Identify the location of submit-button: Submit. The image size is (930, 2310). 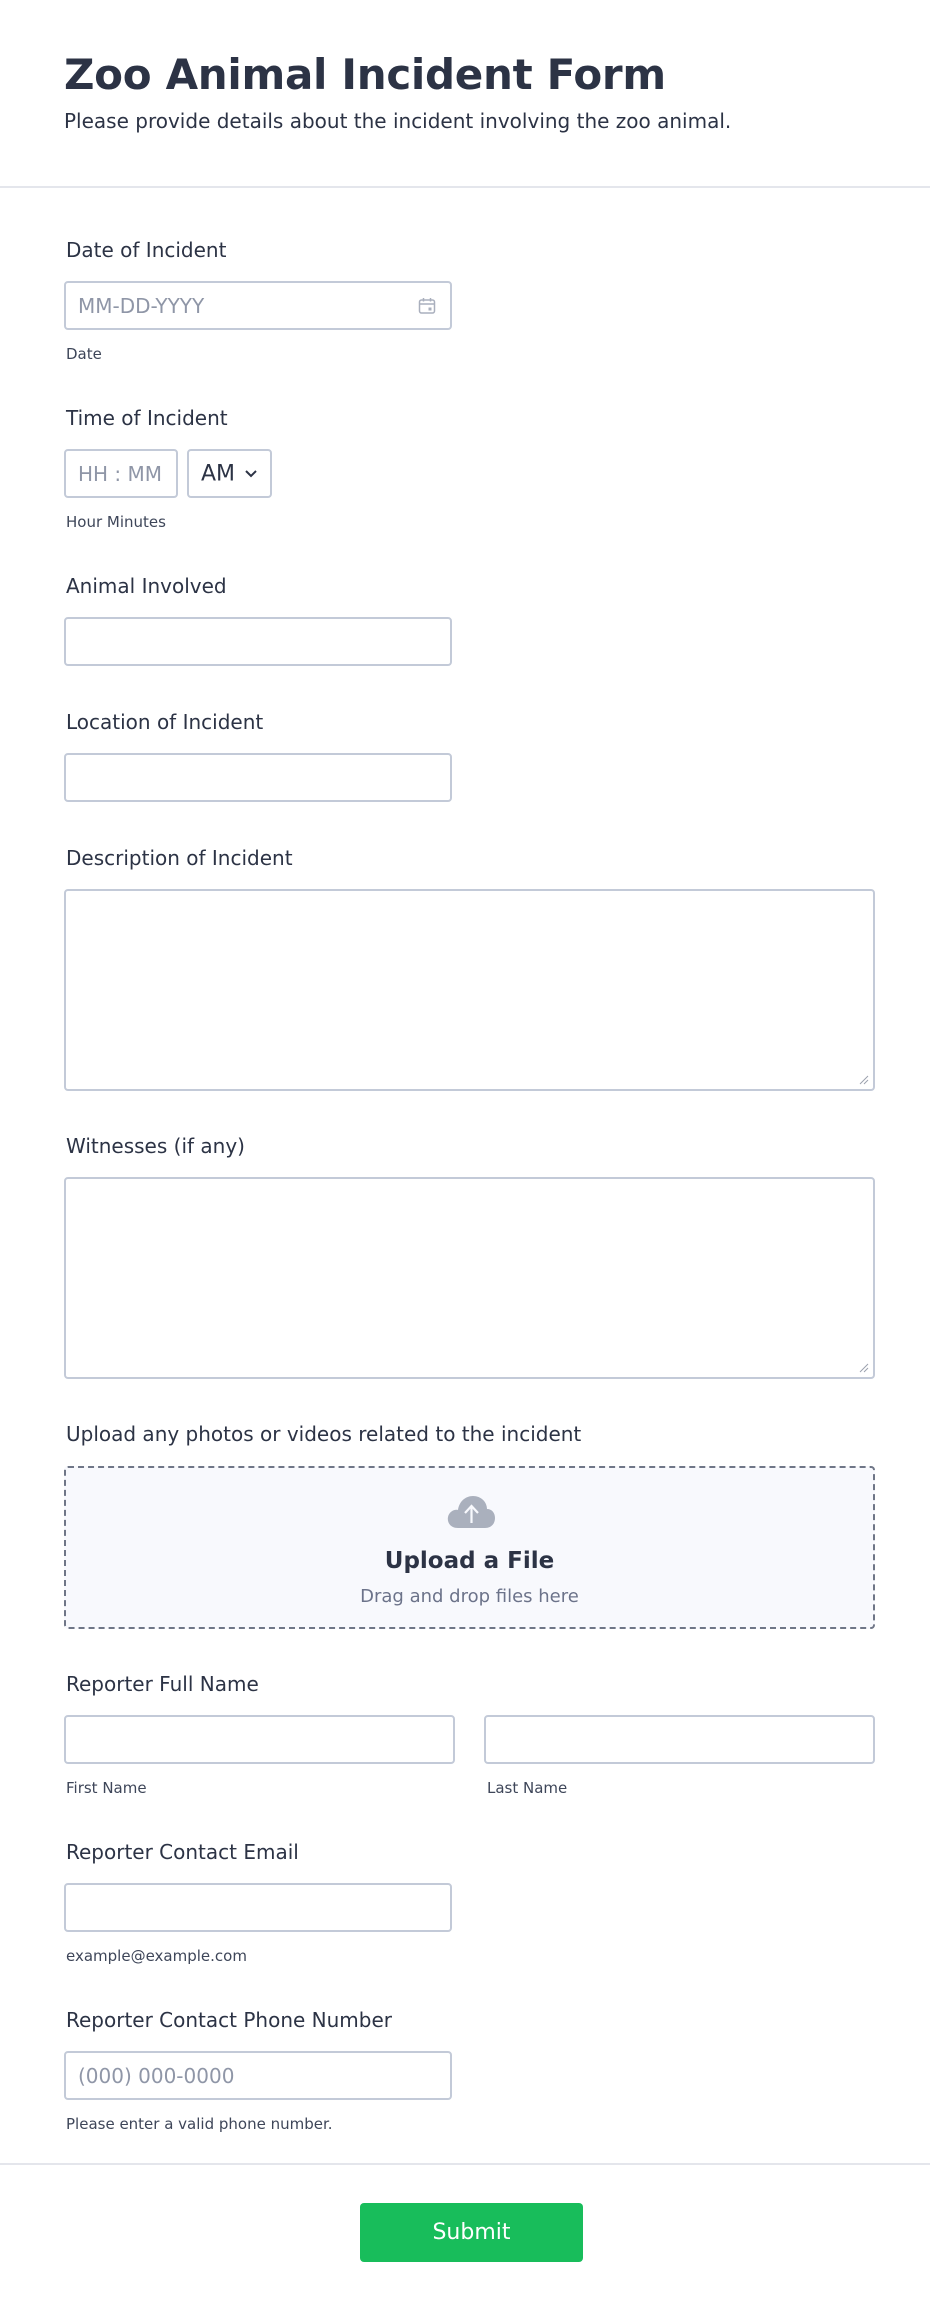
(471, 2232).